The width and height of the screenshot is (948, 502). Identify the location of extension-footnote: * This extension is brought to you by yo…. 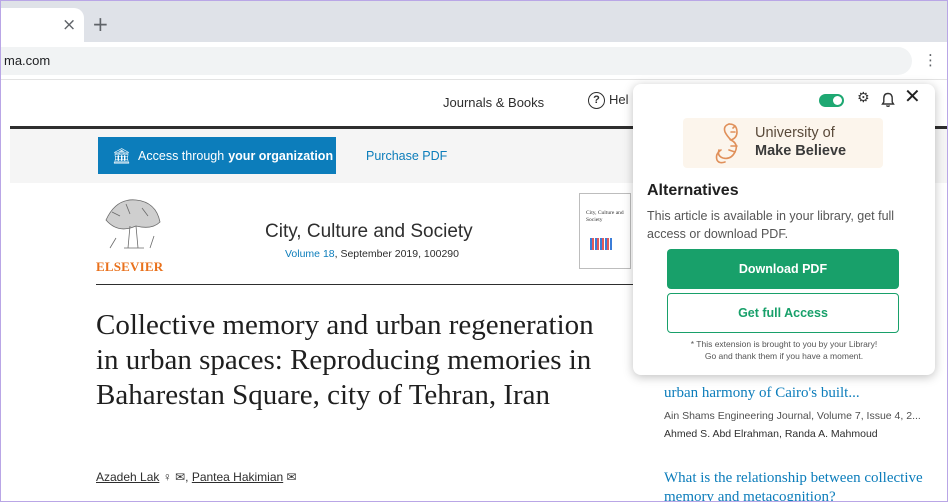
(784, 350).